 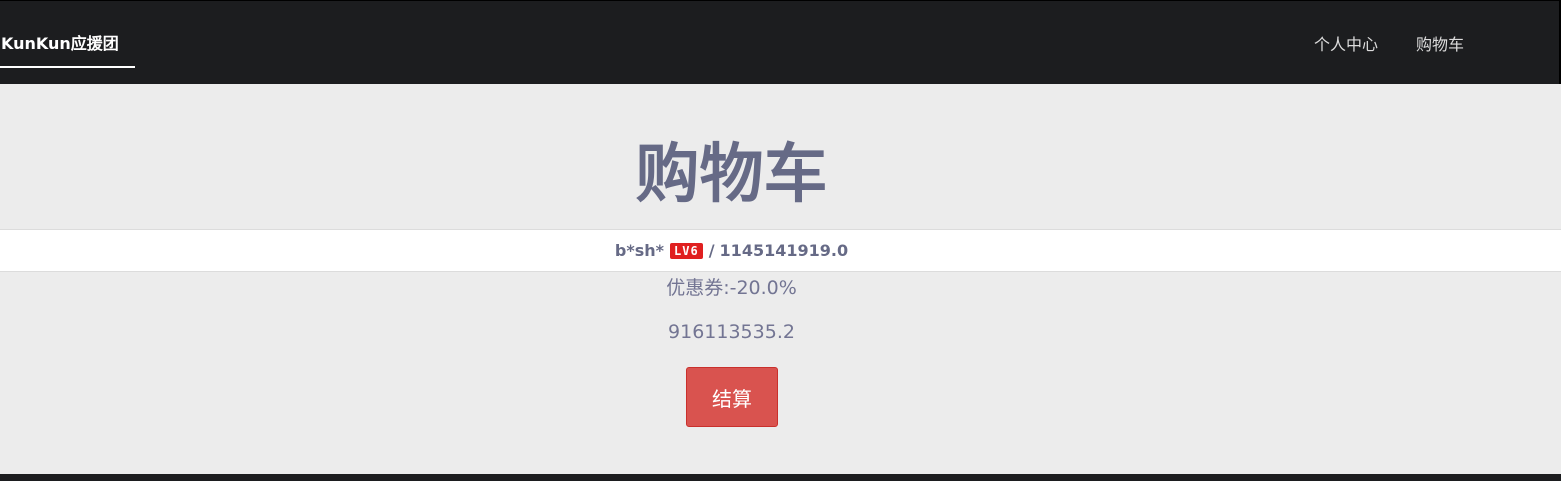 I want to click on nav-link-profile: 个人中心, so click(x=1346, y=43).